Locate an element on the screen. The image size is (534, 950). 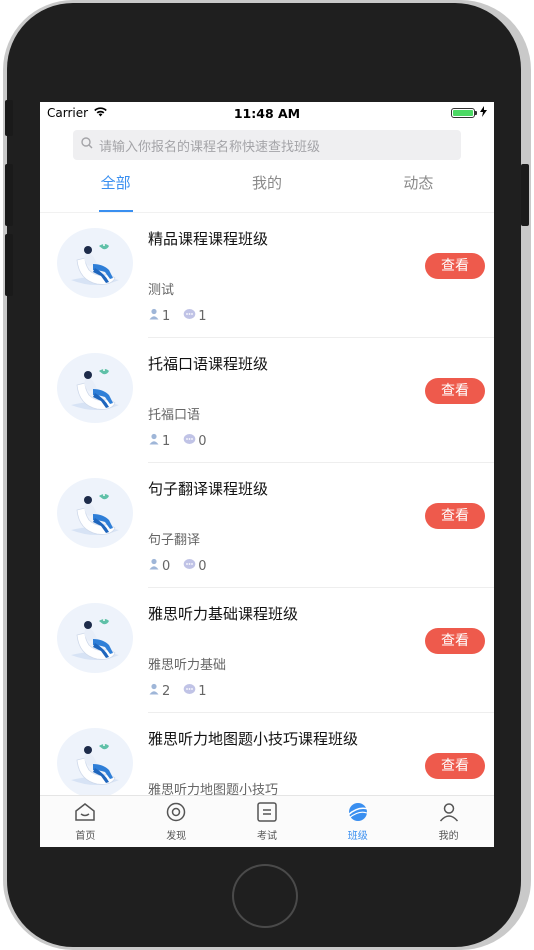
tab-class: 班级 is located at coordinates (357, 821).